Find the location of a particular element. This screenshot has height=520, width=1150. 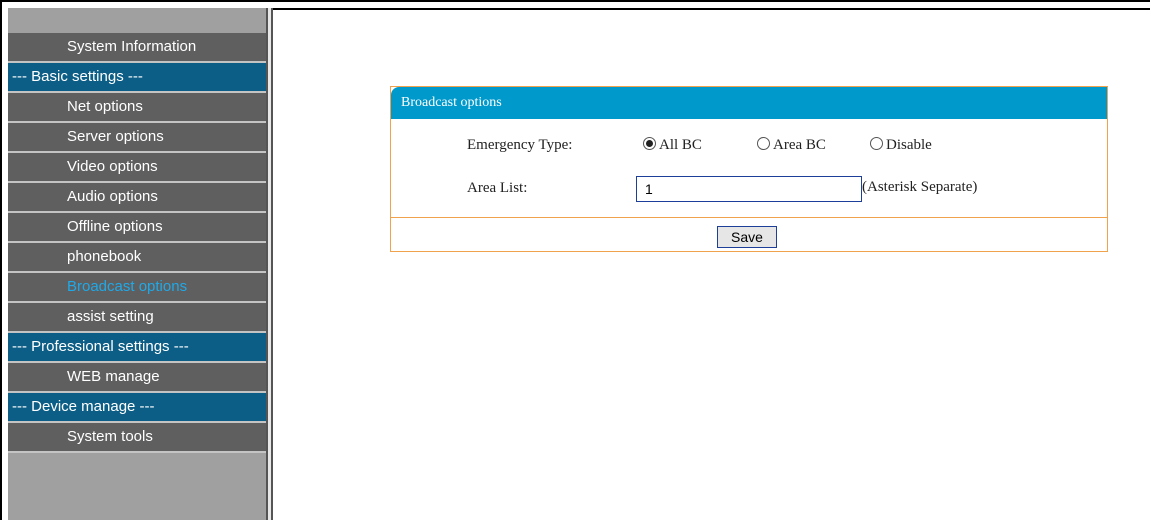

sidebar-item-broadcast-options: Broadcast options is located at coordinates (137, 288).